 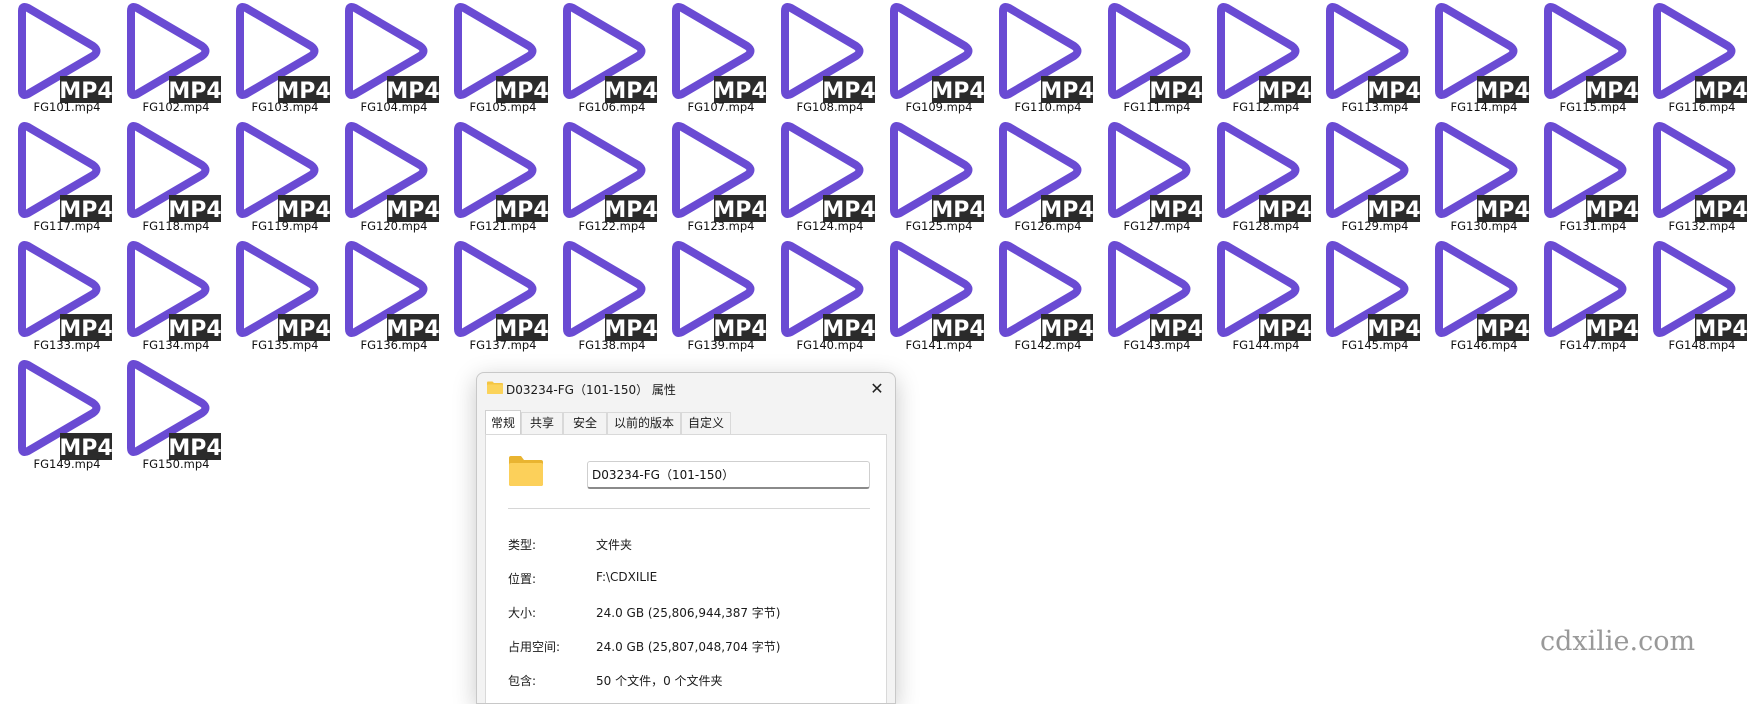 What do you see at coordinates (522, 681) in the screenshot?
I see `row-label: 包含:` at bounding box center [522, 681].